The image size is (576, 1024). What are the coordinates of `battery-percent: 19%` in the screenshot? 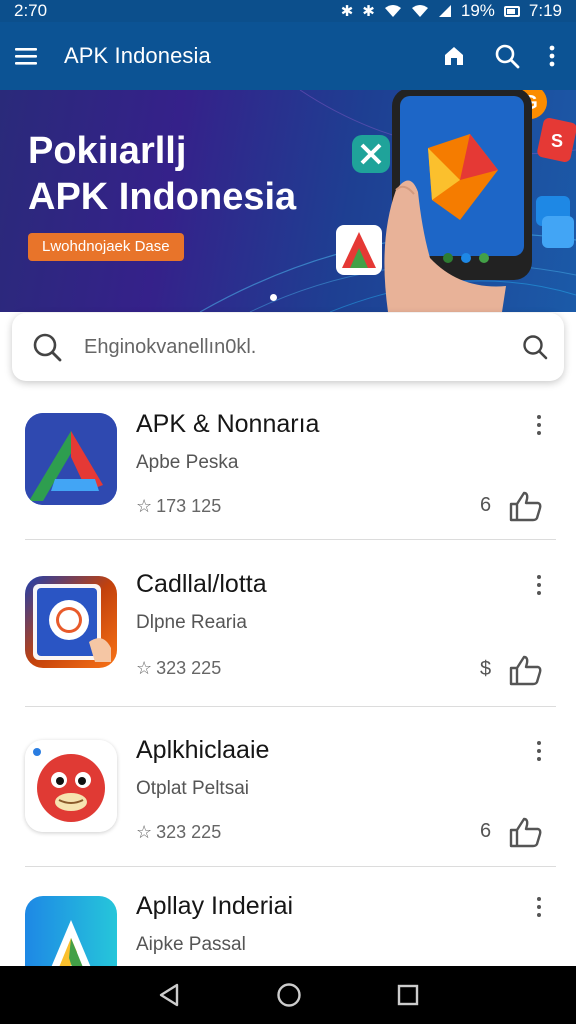 It's located at (477, 10).